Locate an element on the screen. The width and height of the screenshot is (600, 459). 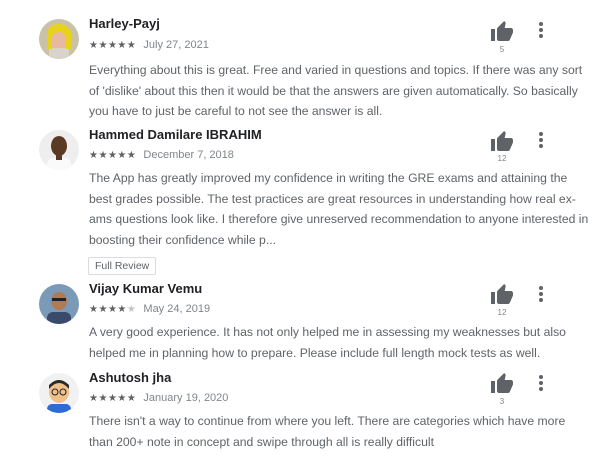
review-meta: ★★★★★ July 27, 2021 is located at coordinates (149, 45).